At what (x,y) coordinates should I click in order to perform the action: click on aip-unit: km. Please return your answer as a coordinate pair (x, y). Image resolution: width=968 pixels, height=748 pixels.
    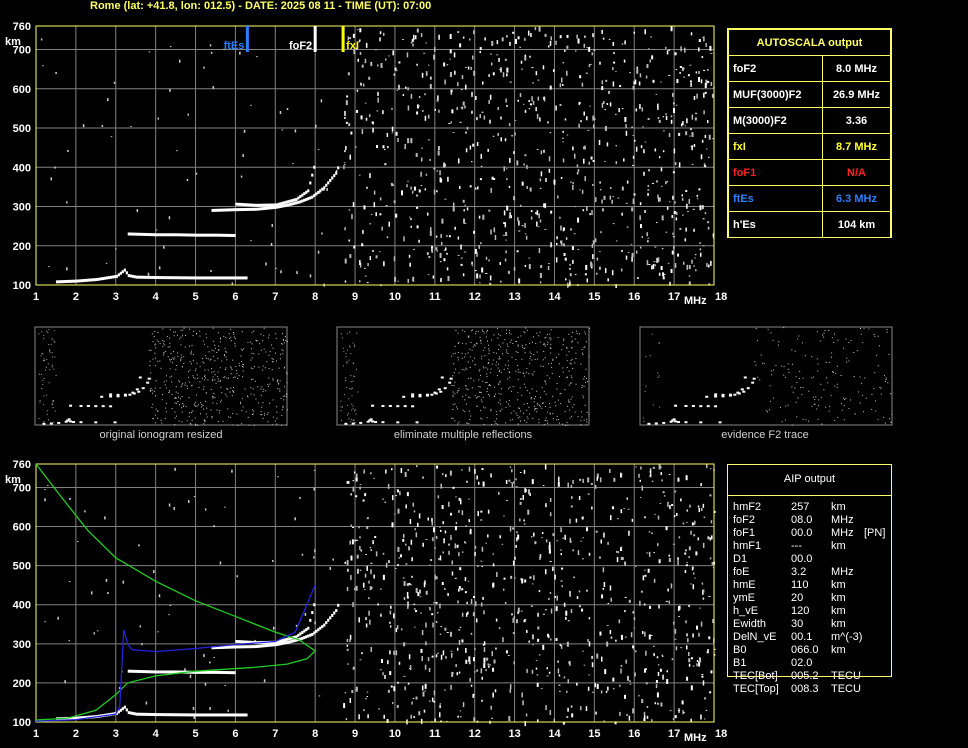
    Looking at the image, I should click on (838, 611).